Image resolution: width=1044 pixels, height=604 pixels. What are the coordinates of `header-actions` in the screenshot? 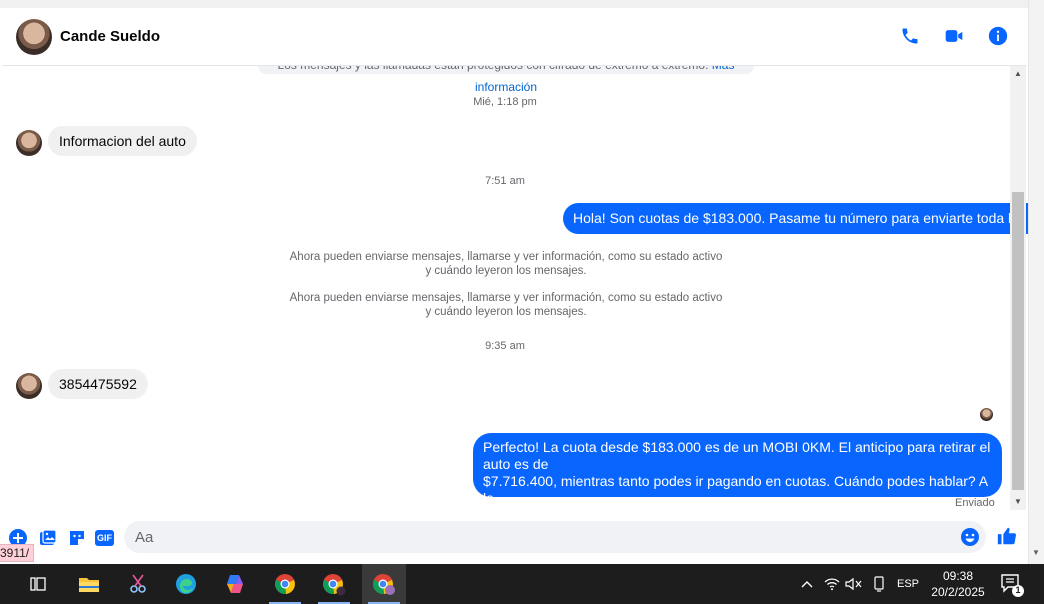 It's located at (954, 36).